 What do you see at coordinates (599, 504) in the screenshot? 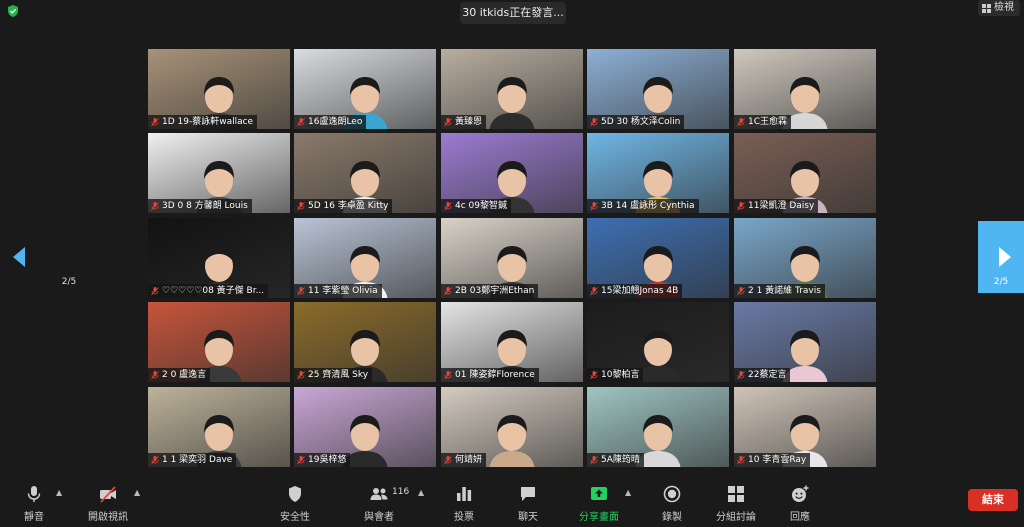
I see `share-screen-button: 分享畫面` at bounding box center [599, 504].